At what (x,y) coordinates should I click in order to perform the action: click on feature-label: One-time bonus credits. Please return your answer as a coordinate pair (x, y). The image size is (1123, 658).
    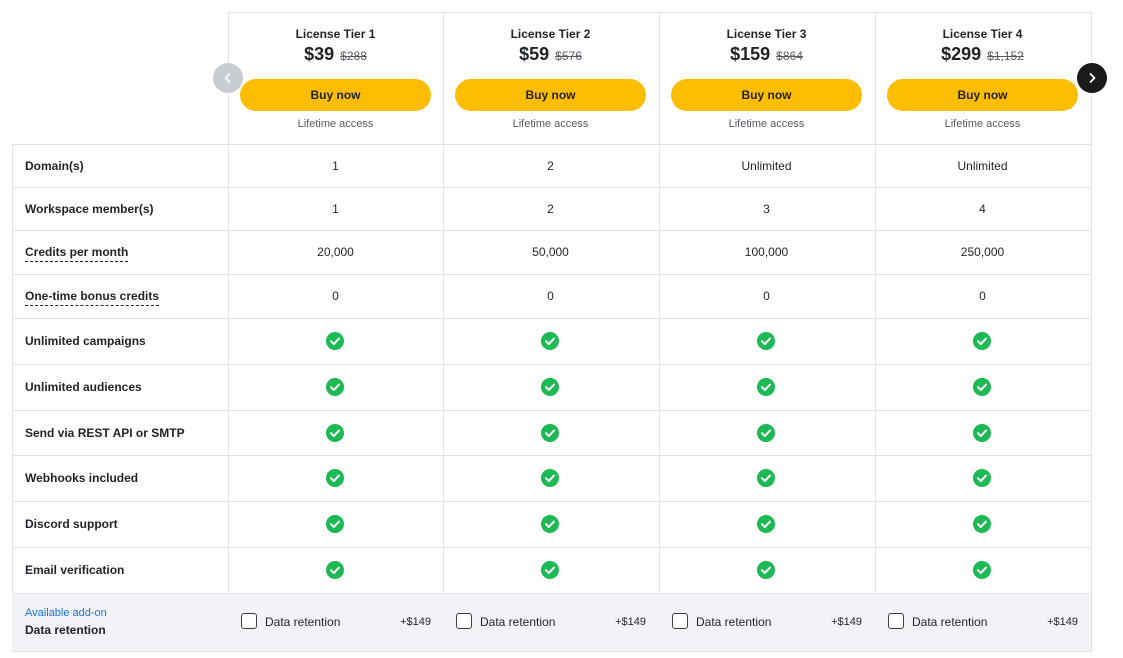
    Looking at the image, I should click on (92, 297).